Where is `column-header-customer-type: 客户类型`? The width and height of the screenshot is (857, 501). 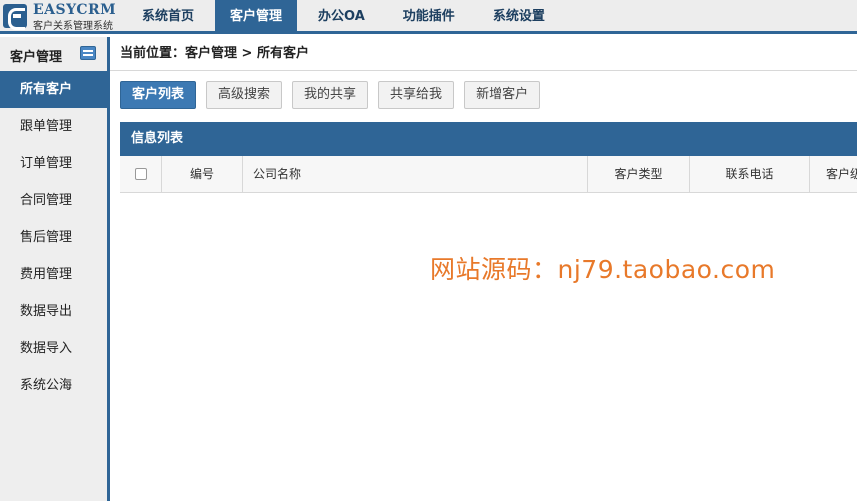
column-header-customer-type: 客户类型 is located at coordinates (639, 174).